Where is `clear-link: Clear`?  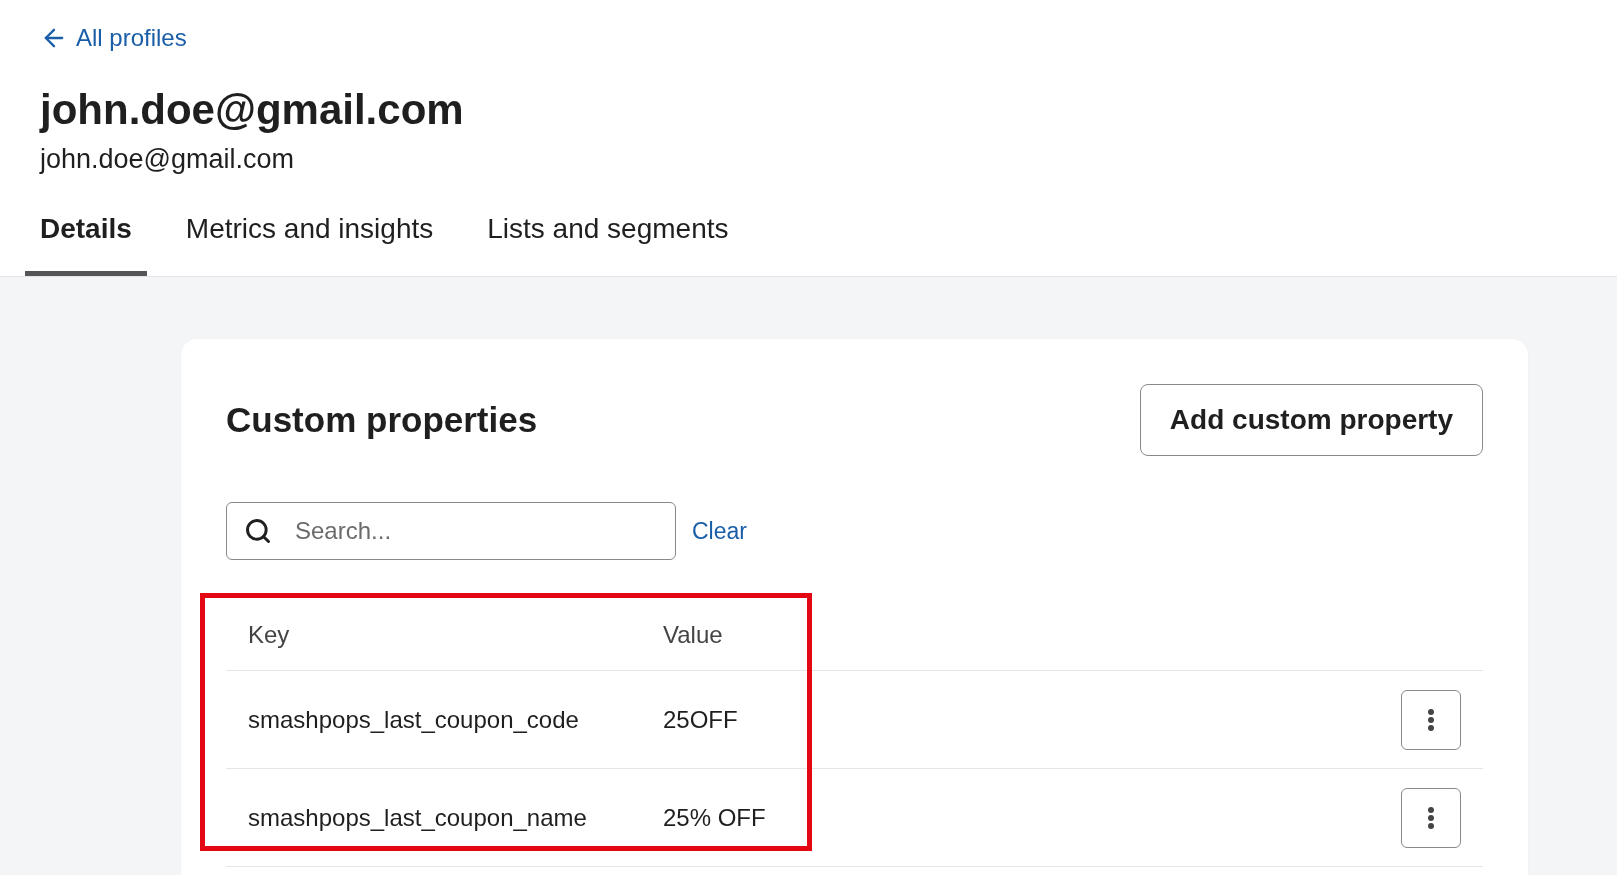 clear-link: Clear is located at coordinates (719, 531).